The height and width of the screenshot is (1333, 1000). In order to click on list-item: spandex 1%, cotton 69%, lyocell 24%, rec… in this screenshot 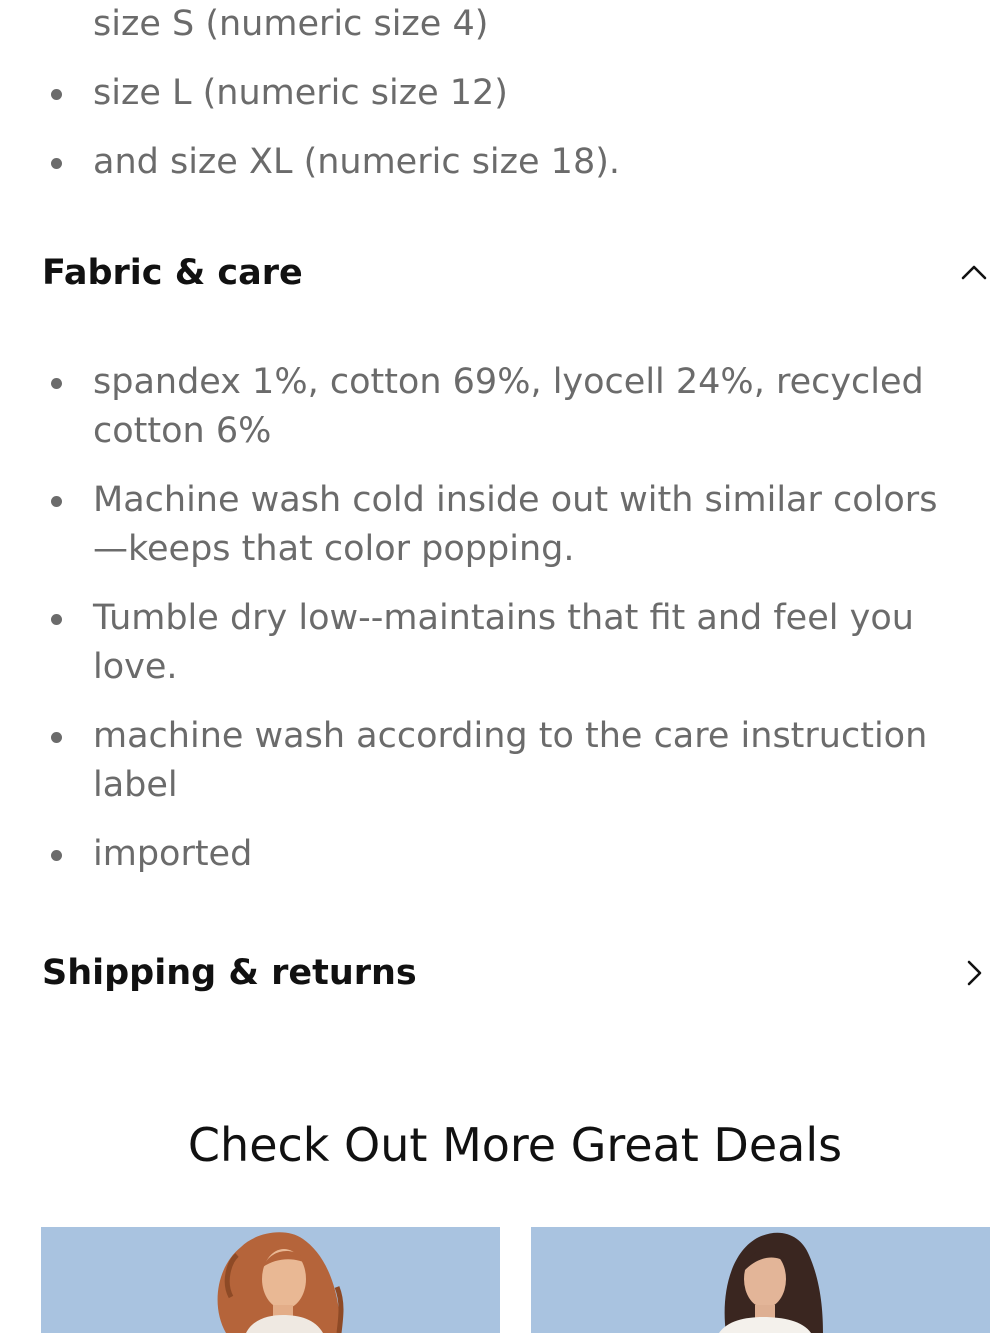, I will do `click(500, 407)`.